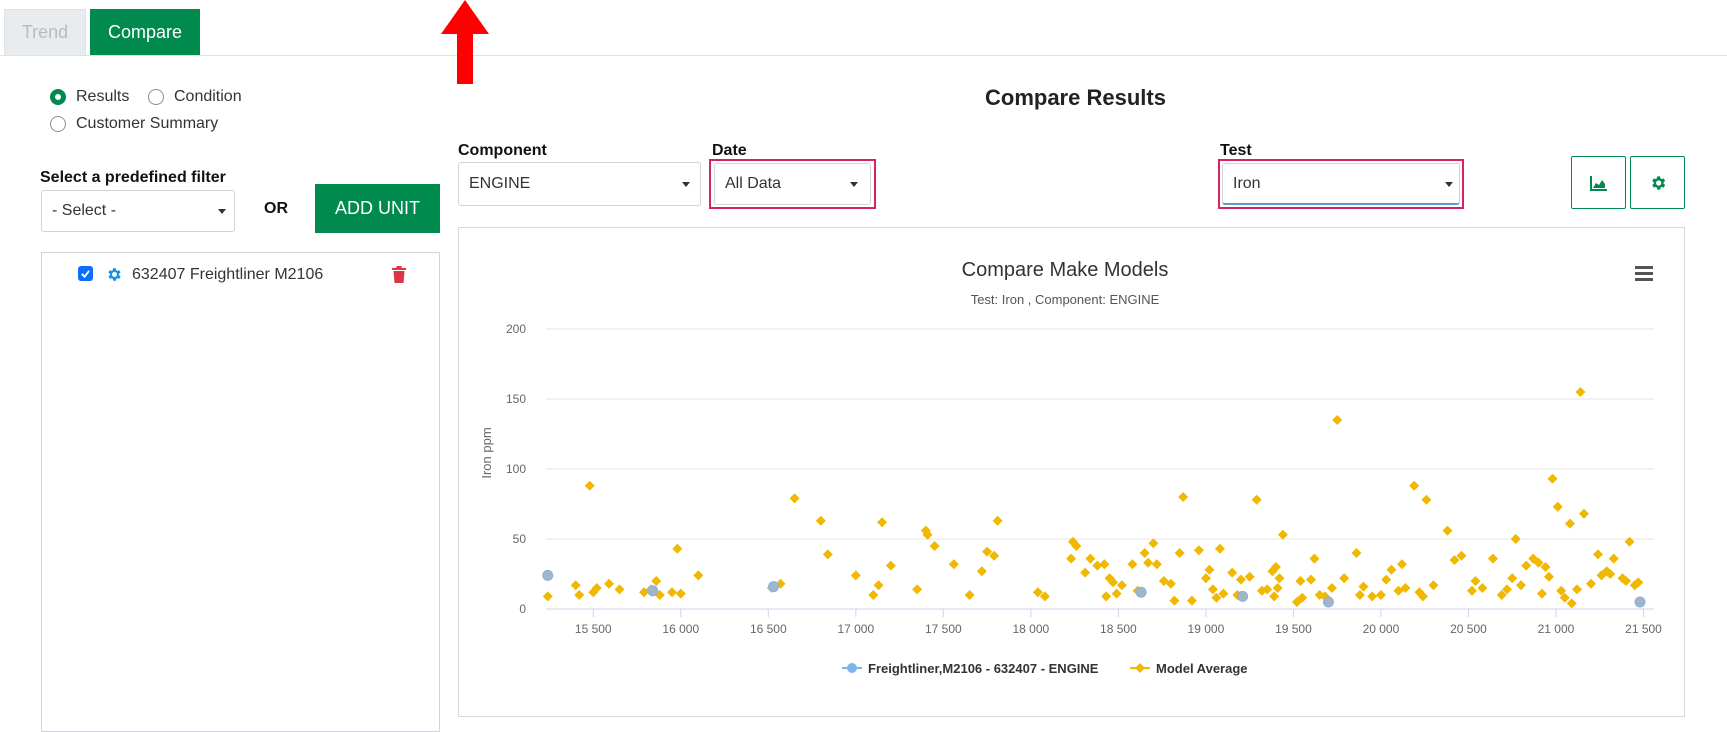 The image size is (1727, 732). I want to click on chart-menu-button, so click(1644, 273).